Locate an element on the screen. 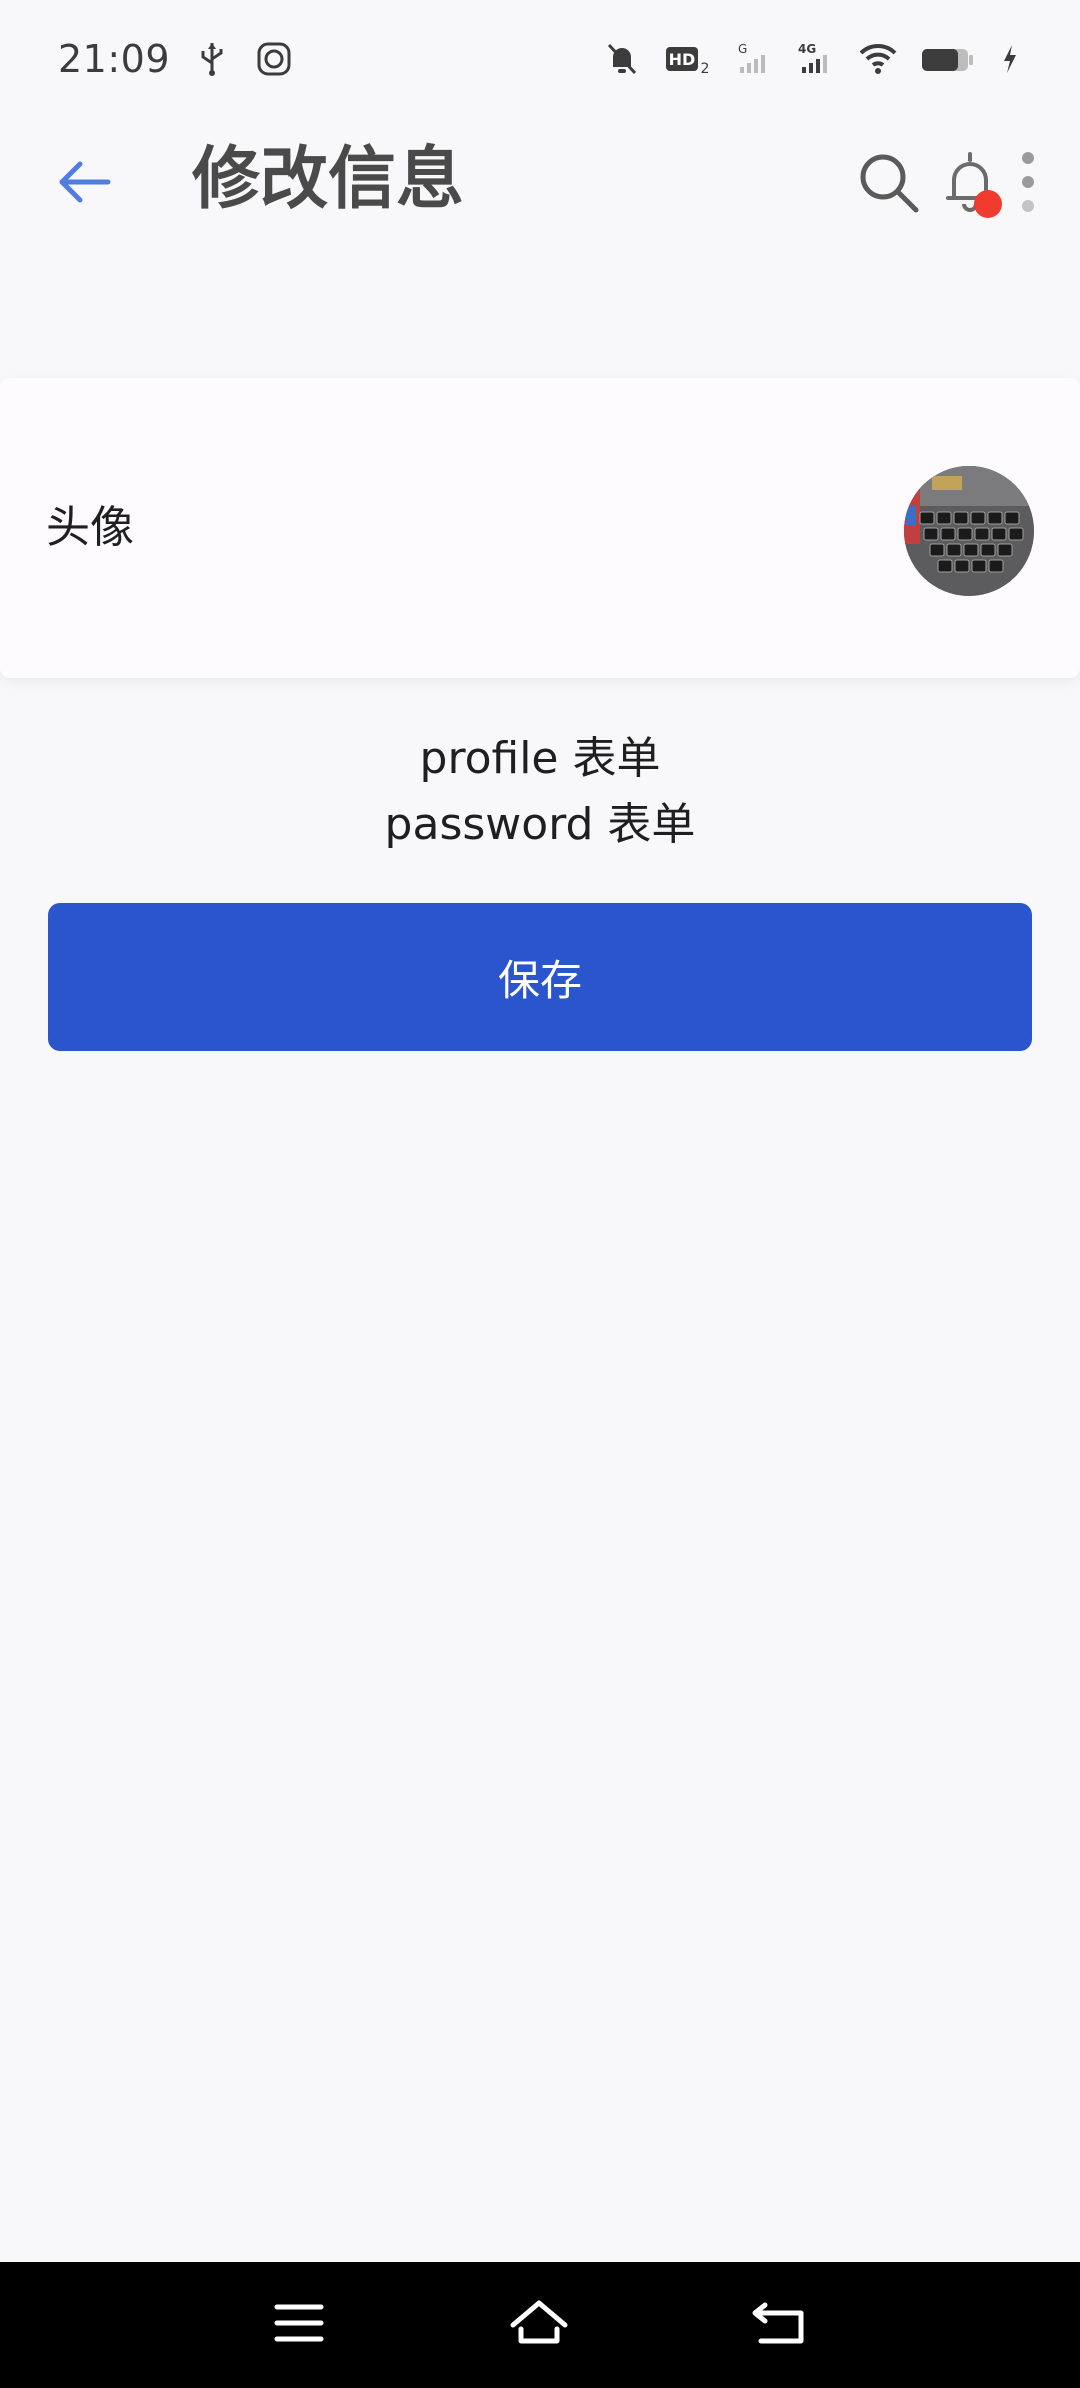  svg-text: 4G is located at coordinates (807, 49).